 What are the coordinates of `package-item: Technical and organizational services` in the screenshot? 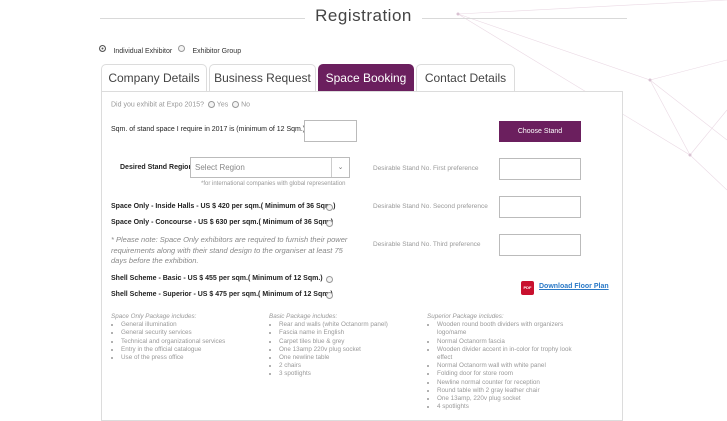 It's located at (191, 342).